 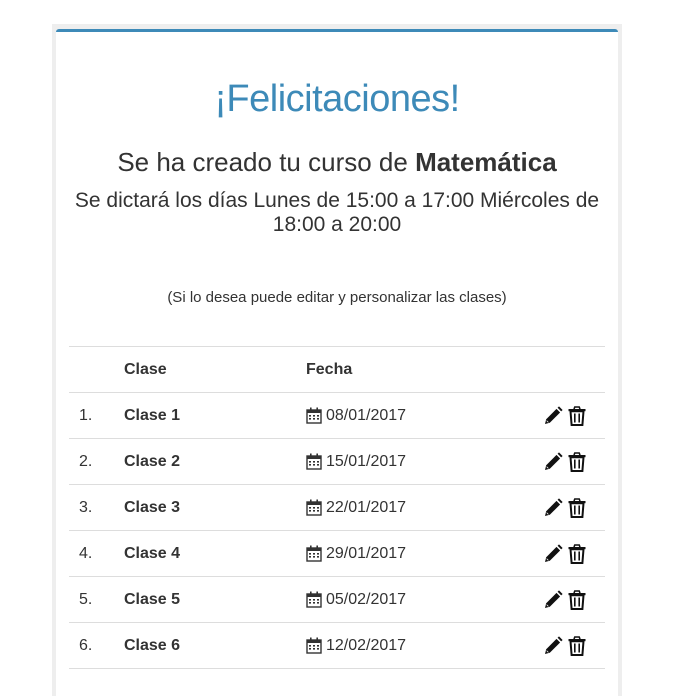 I want to click on table-row: 4. Clase 4 29/01/2017, so click(x=337, y=554).